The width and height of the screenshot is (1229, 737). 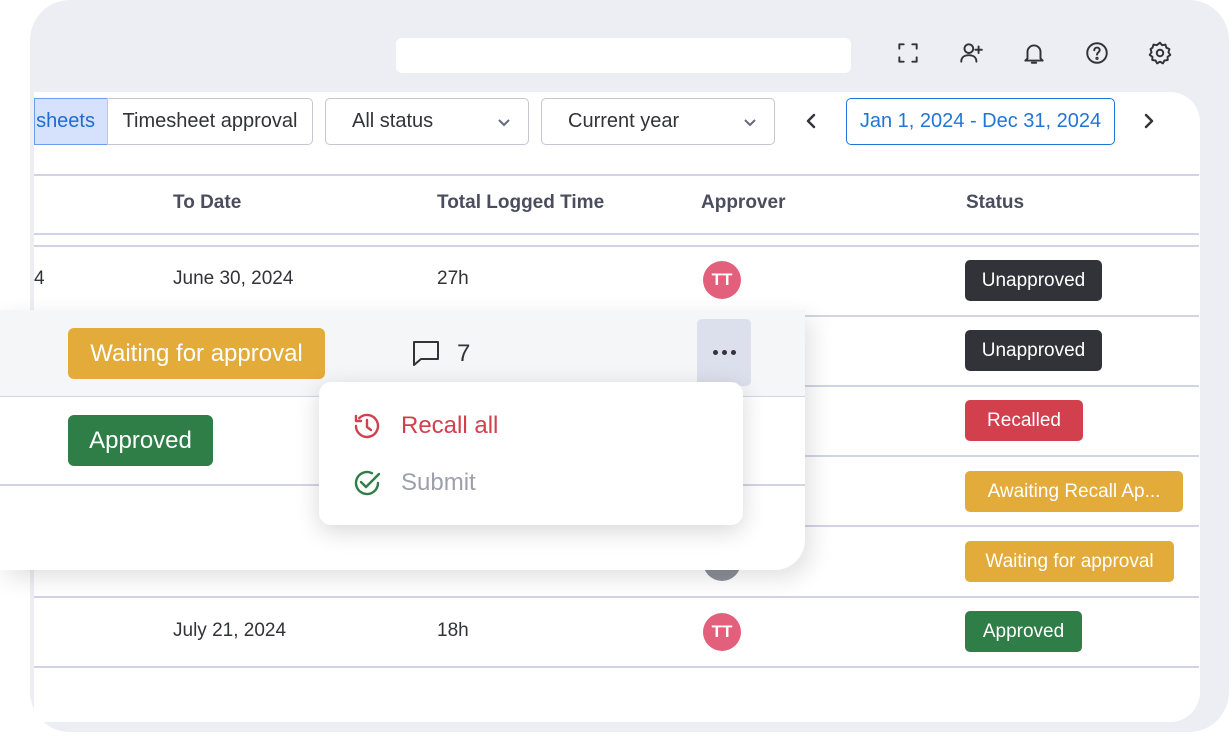 I want to click on menu-item-recall-all: Recall all, so click(x=424, y=426).